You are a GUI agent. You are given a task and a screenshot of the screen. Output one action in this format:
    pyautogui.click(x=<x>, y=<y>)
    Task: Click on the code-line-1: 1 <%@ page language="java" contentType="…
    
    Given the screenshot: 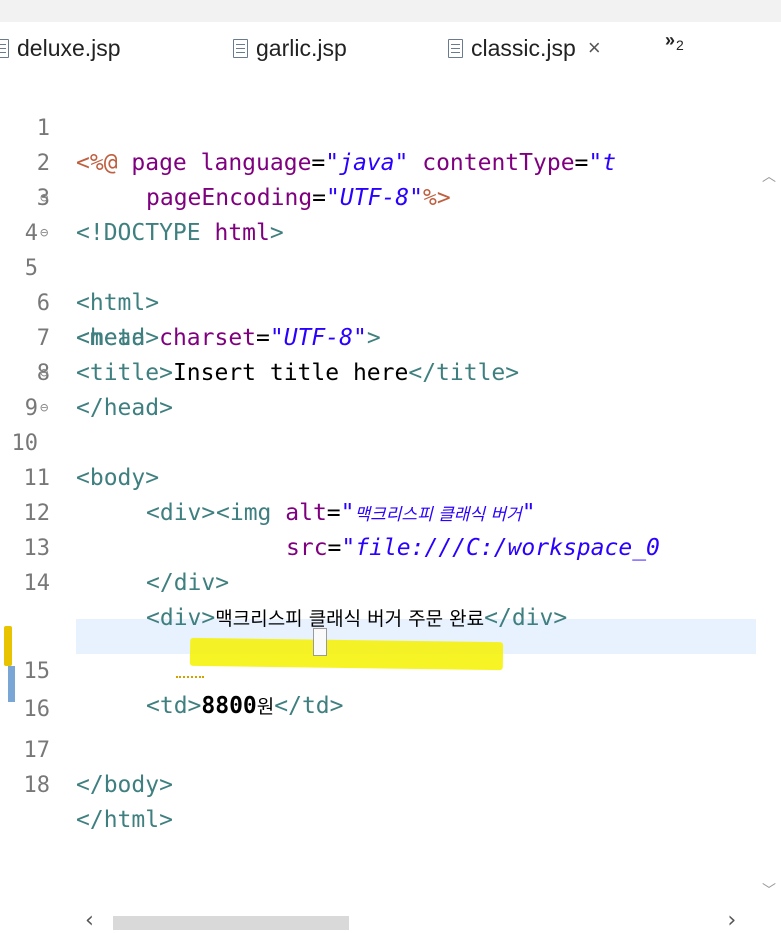 What is the action you would take?
    pyautogui.click(x=380, y=126)
    